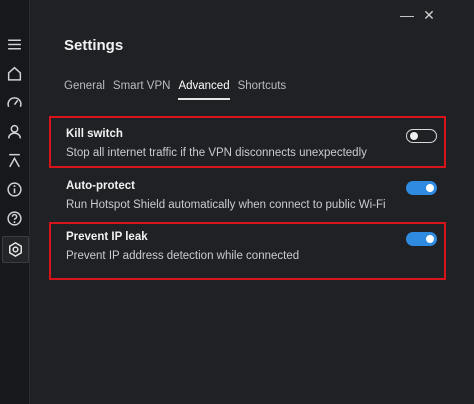 This screenshot has height=404, width=474. Describe the element at coordinates (429, 15) in the screenshot. I see `close-button: ✕` at that location.